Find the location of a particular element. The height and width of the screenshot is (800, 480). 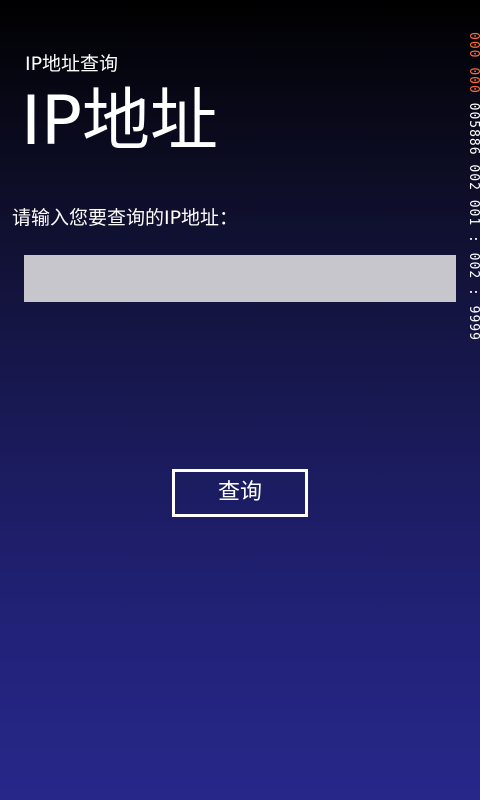

counter-part-1: 000 is located at coordinates (473, 45).